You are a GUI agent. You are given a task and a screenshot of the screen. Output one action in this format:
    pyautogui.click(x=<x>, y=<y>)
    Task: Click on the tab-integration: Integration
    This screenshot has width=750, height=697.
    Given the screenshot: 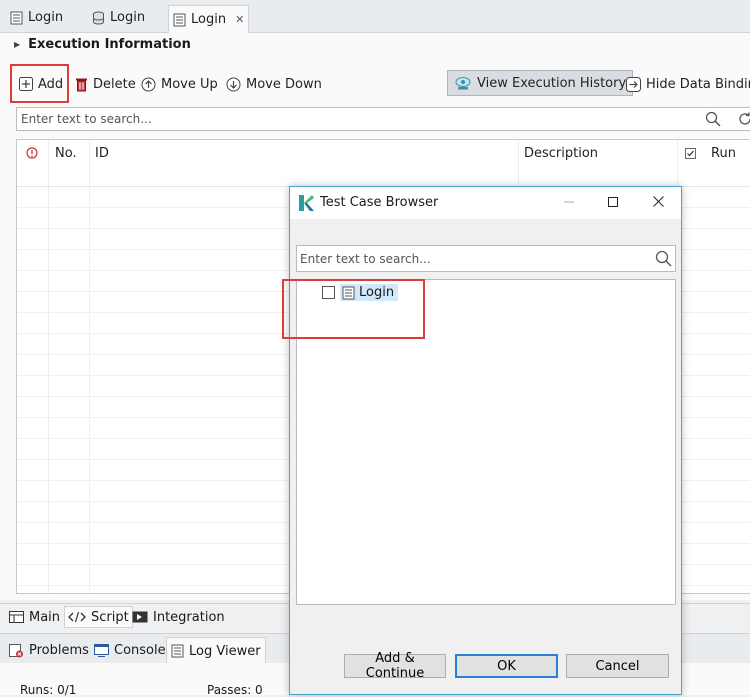 What is the action you would take?
    pyautogui.click(x=178, y=617)
    